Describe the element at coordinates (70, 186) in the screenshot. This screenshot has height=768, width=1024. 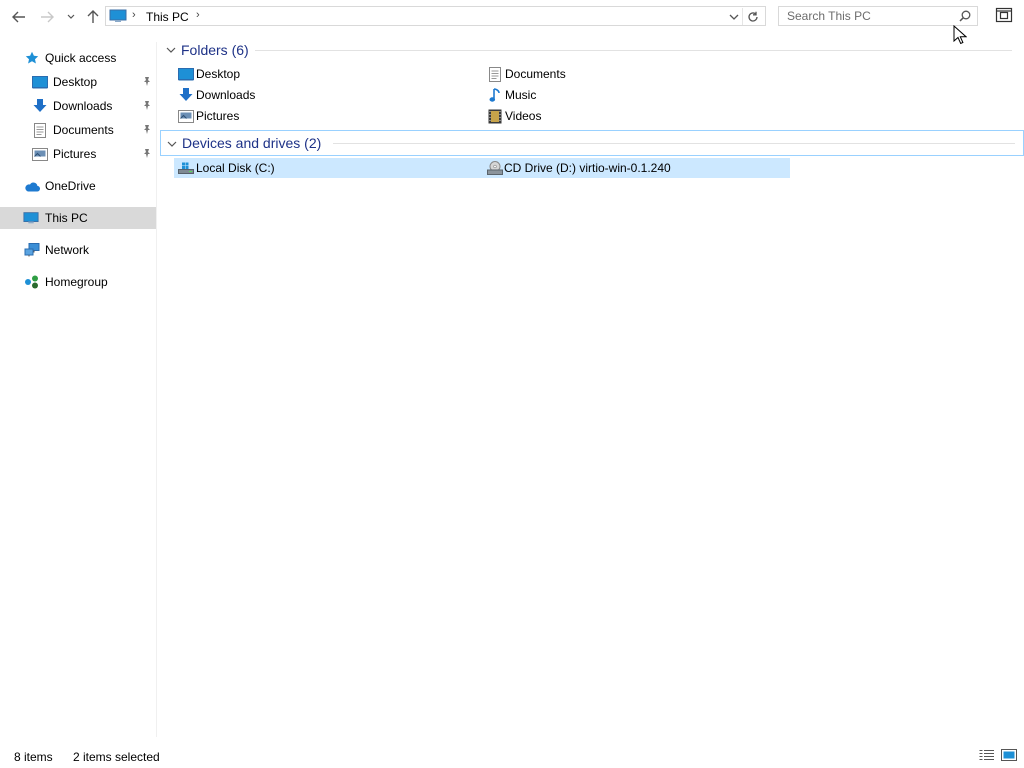
I see `nav-label: OneDrive` at that location.